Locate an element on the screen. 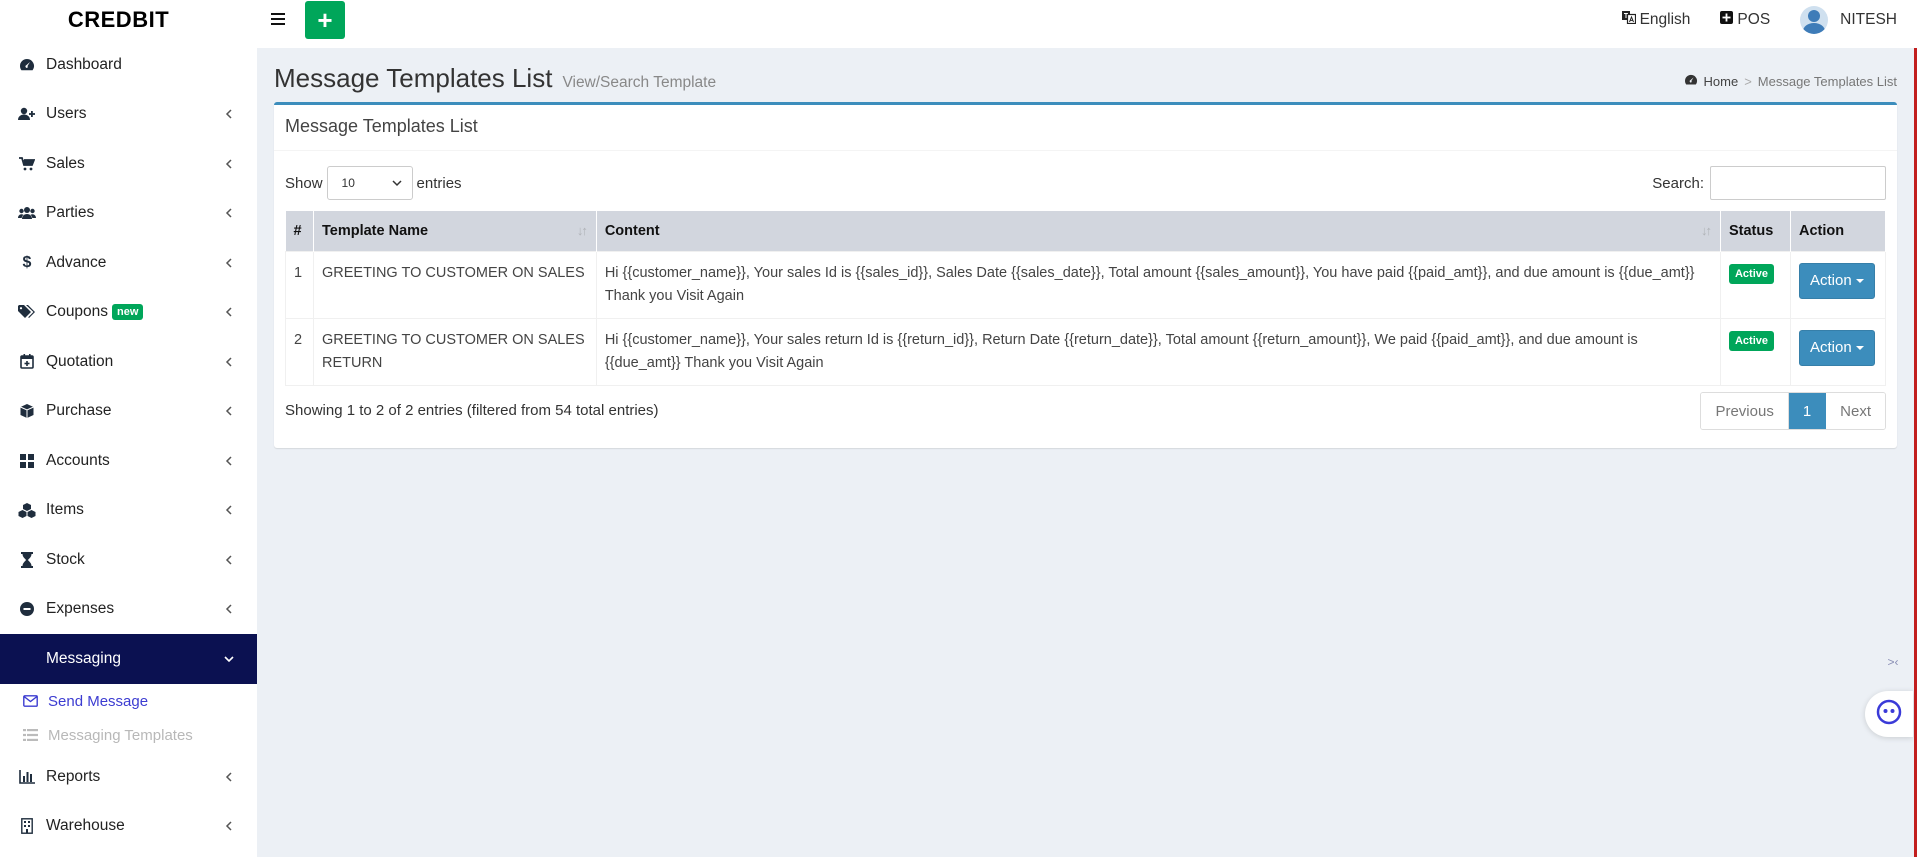 This screenshot has height=857, width=1917. new-badge: new is located at coordinates (128, 312).